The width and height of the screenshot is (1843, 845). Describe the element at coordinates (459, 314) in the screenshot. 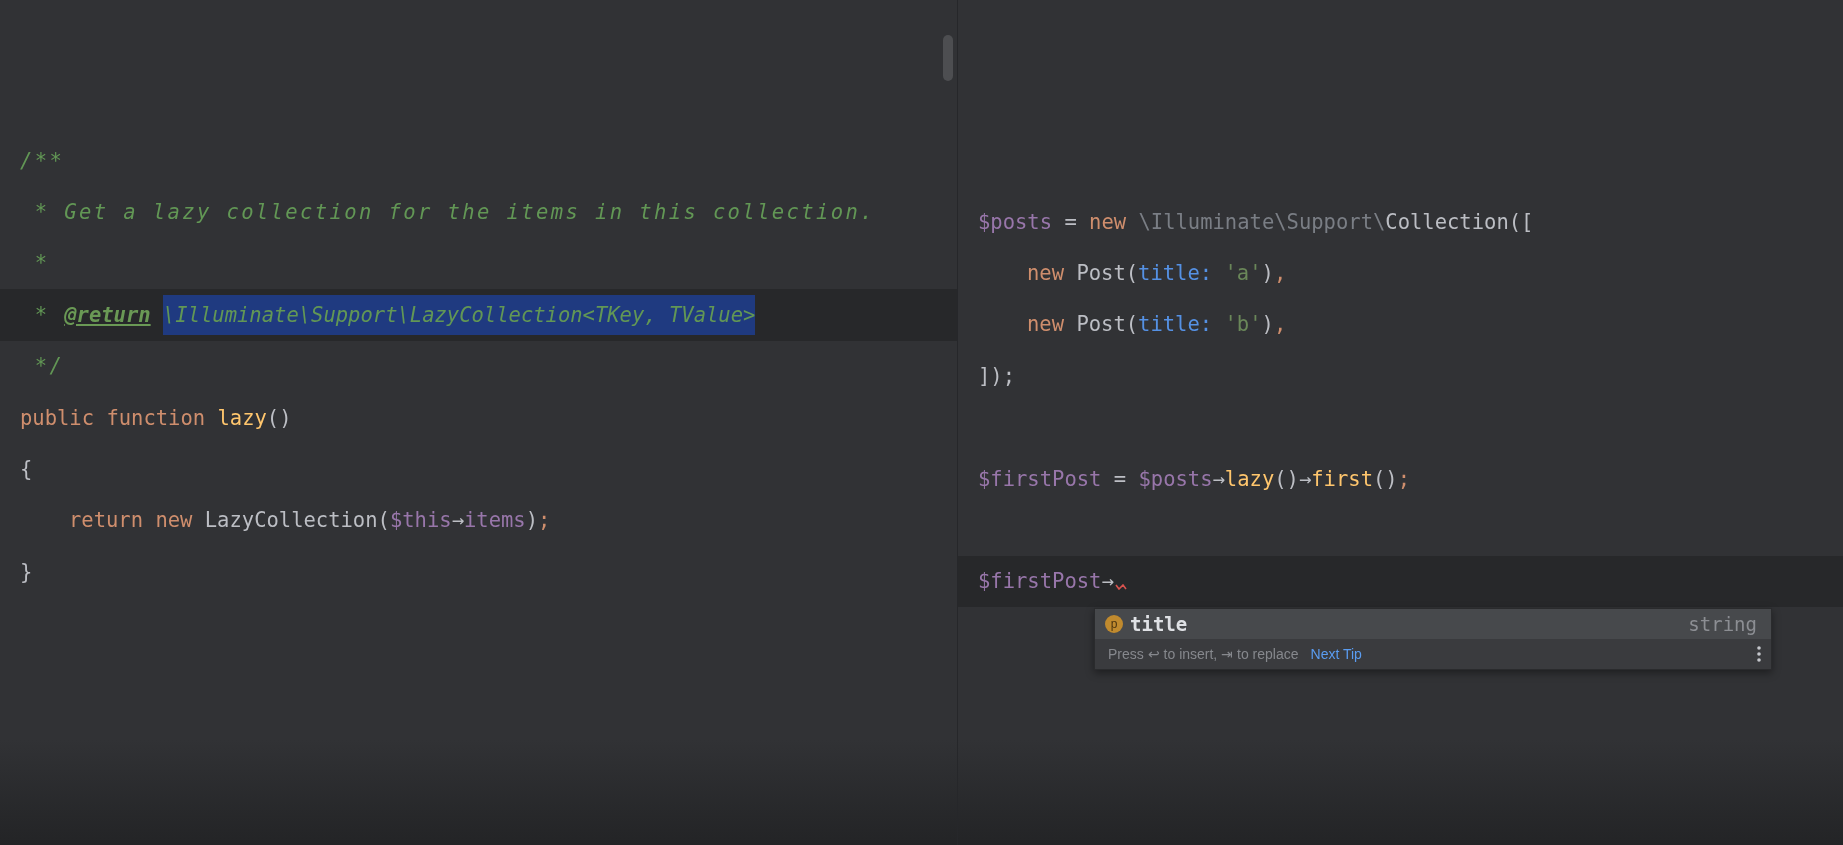

I see `selection-highlight: \Illuminate\Support\LazyCollection<TKey, TValue>` at that location.